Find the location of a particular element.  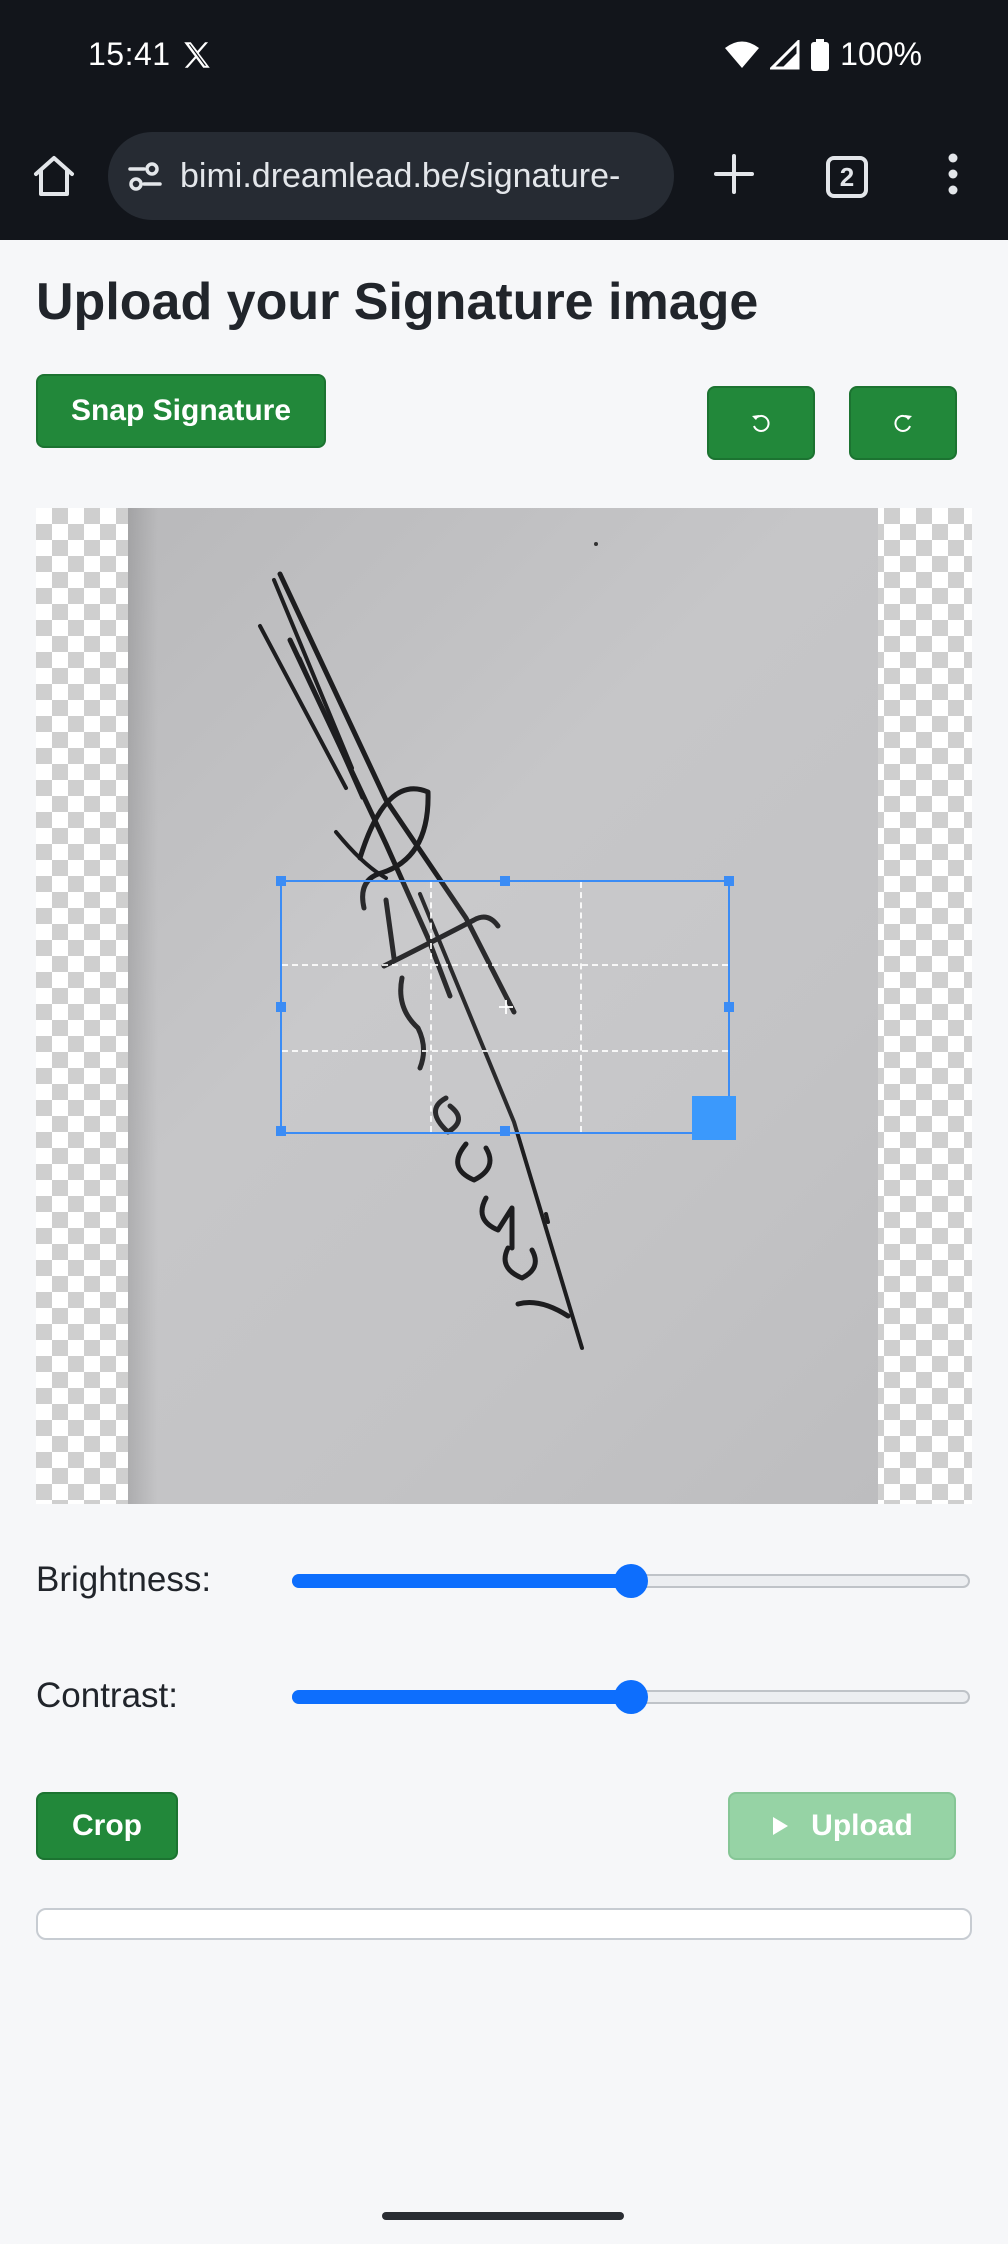

play-icon is located at coordinates (781, 1826).